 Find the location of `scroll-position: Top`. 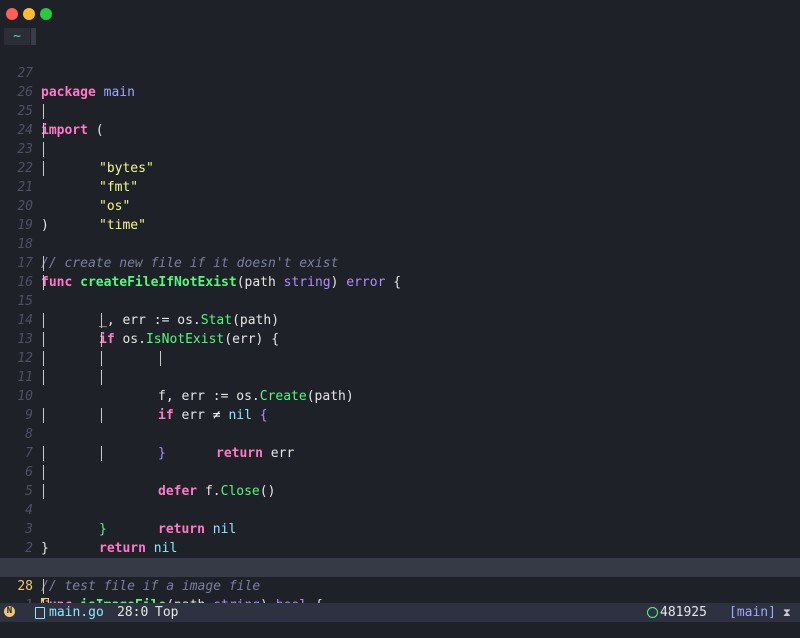

scroll-position: Top is located at coordinates (167, 612).